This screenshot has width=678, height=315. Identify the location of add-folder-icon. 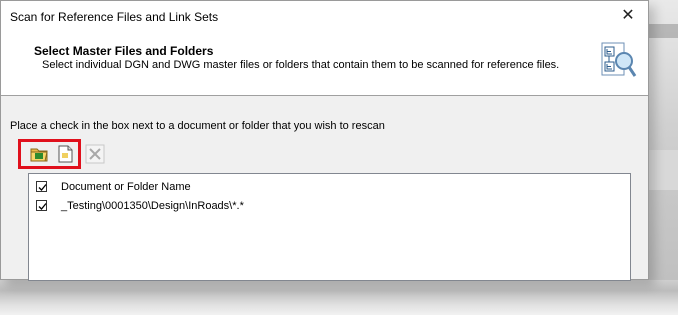
(39, 157).